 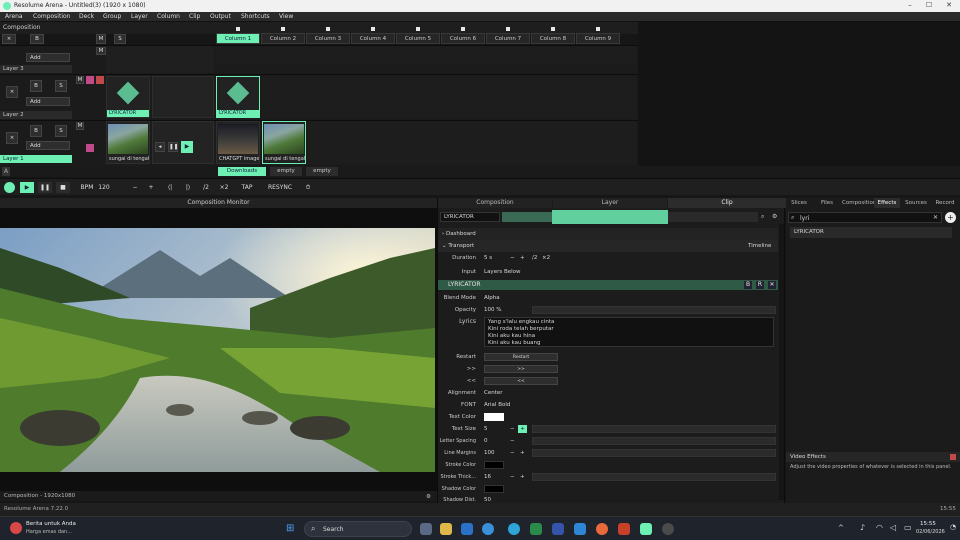 I want to click on layer-2-name: Layer 2, so click(x=36, y=115).